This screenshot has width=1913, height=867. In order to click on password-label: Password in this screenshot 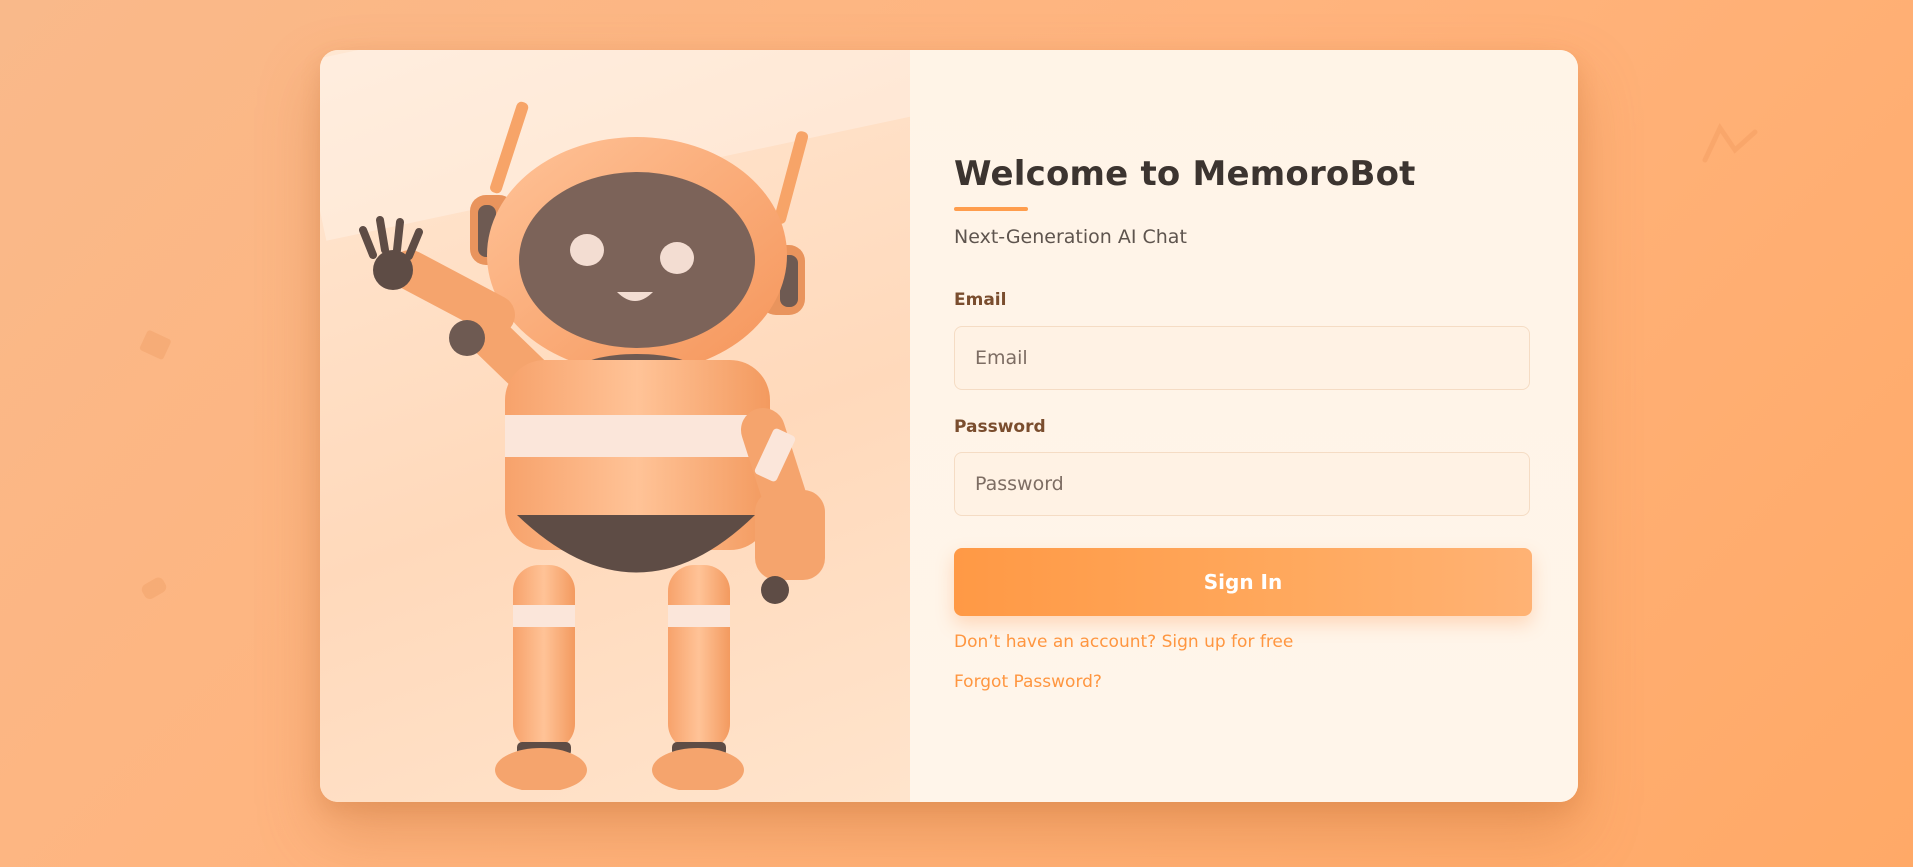, I will do `click(1000, 427)`.